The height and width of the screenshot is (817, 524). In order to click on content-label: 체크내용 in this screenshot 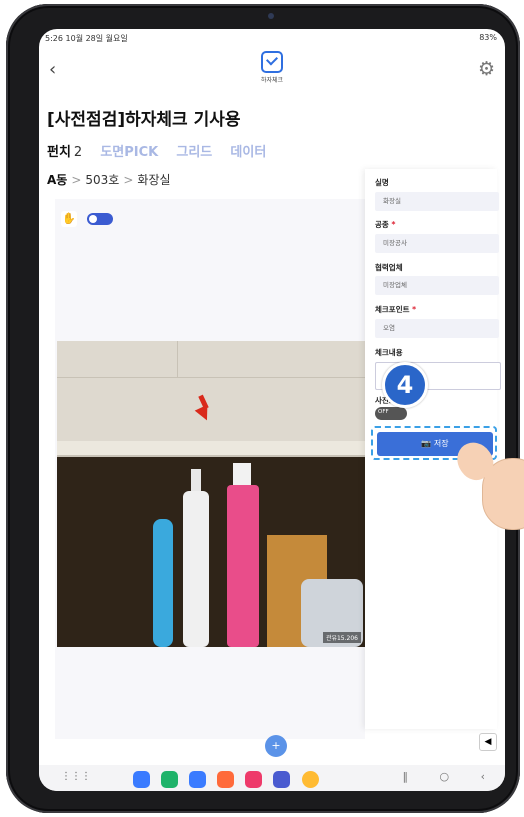, I will do `click(389, 352)`.